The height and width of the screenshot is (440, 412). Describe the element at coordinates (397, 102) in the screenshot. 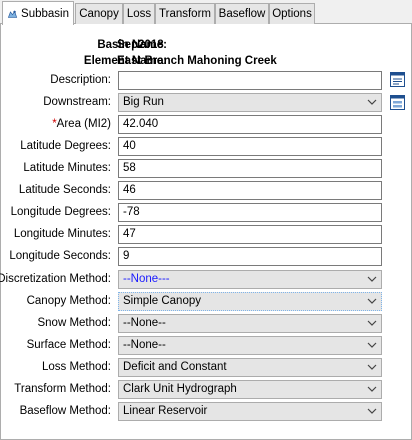

I see `element-select-icon` at that location.